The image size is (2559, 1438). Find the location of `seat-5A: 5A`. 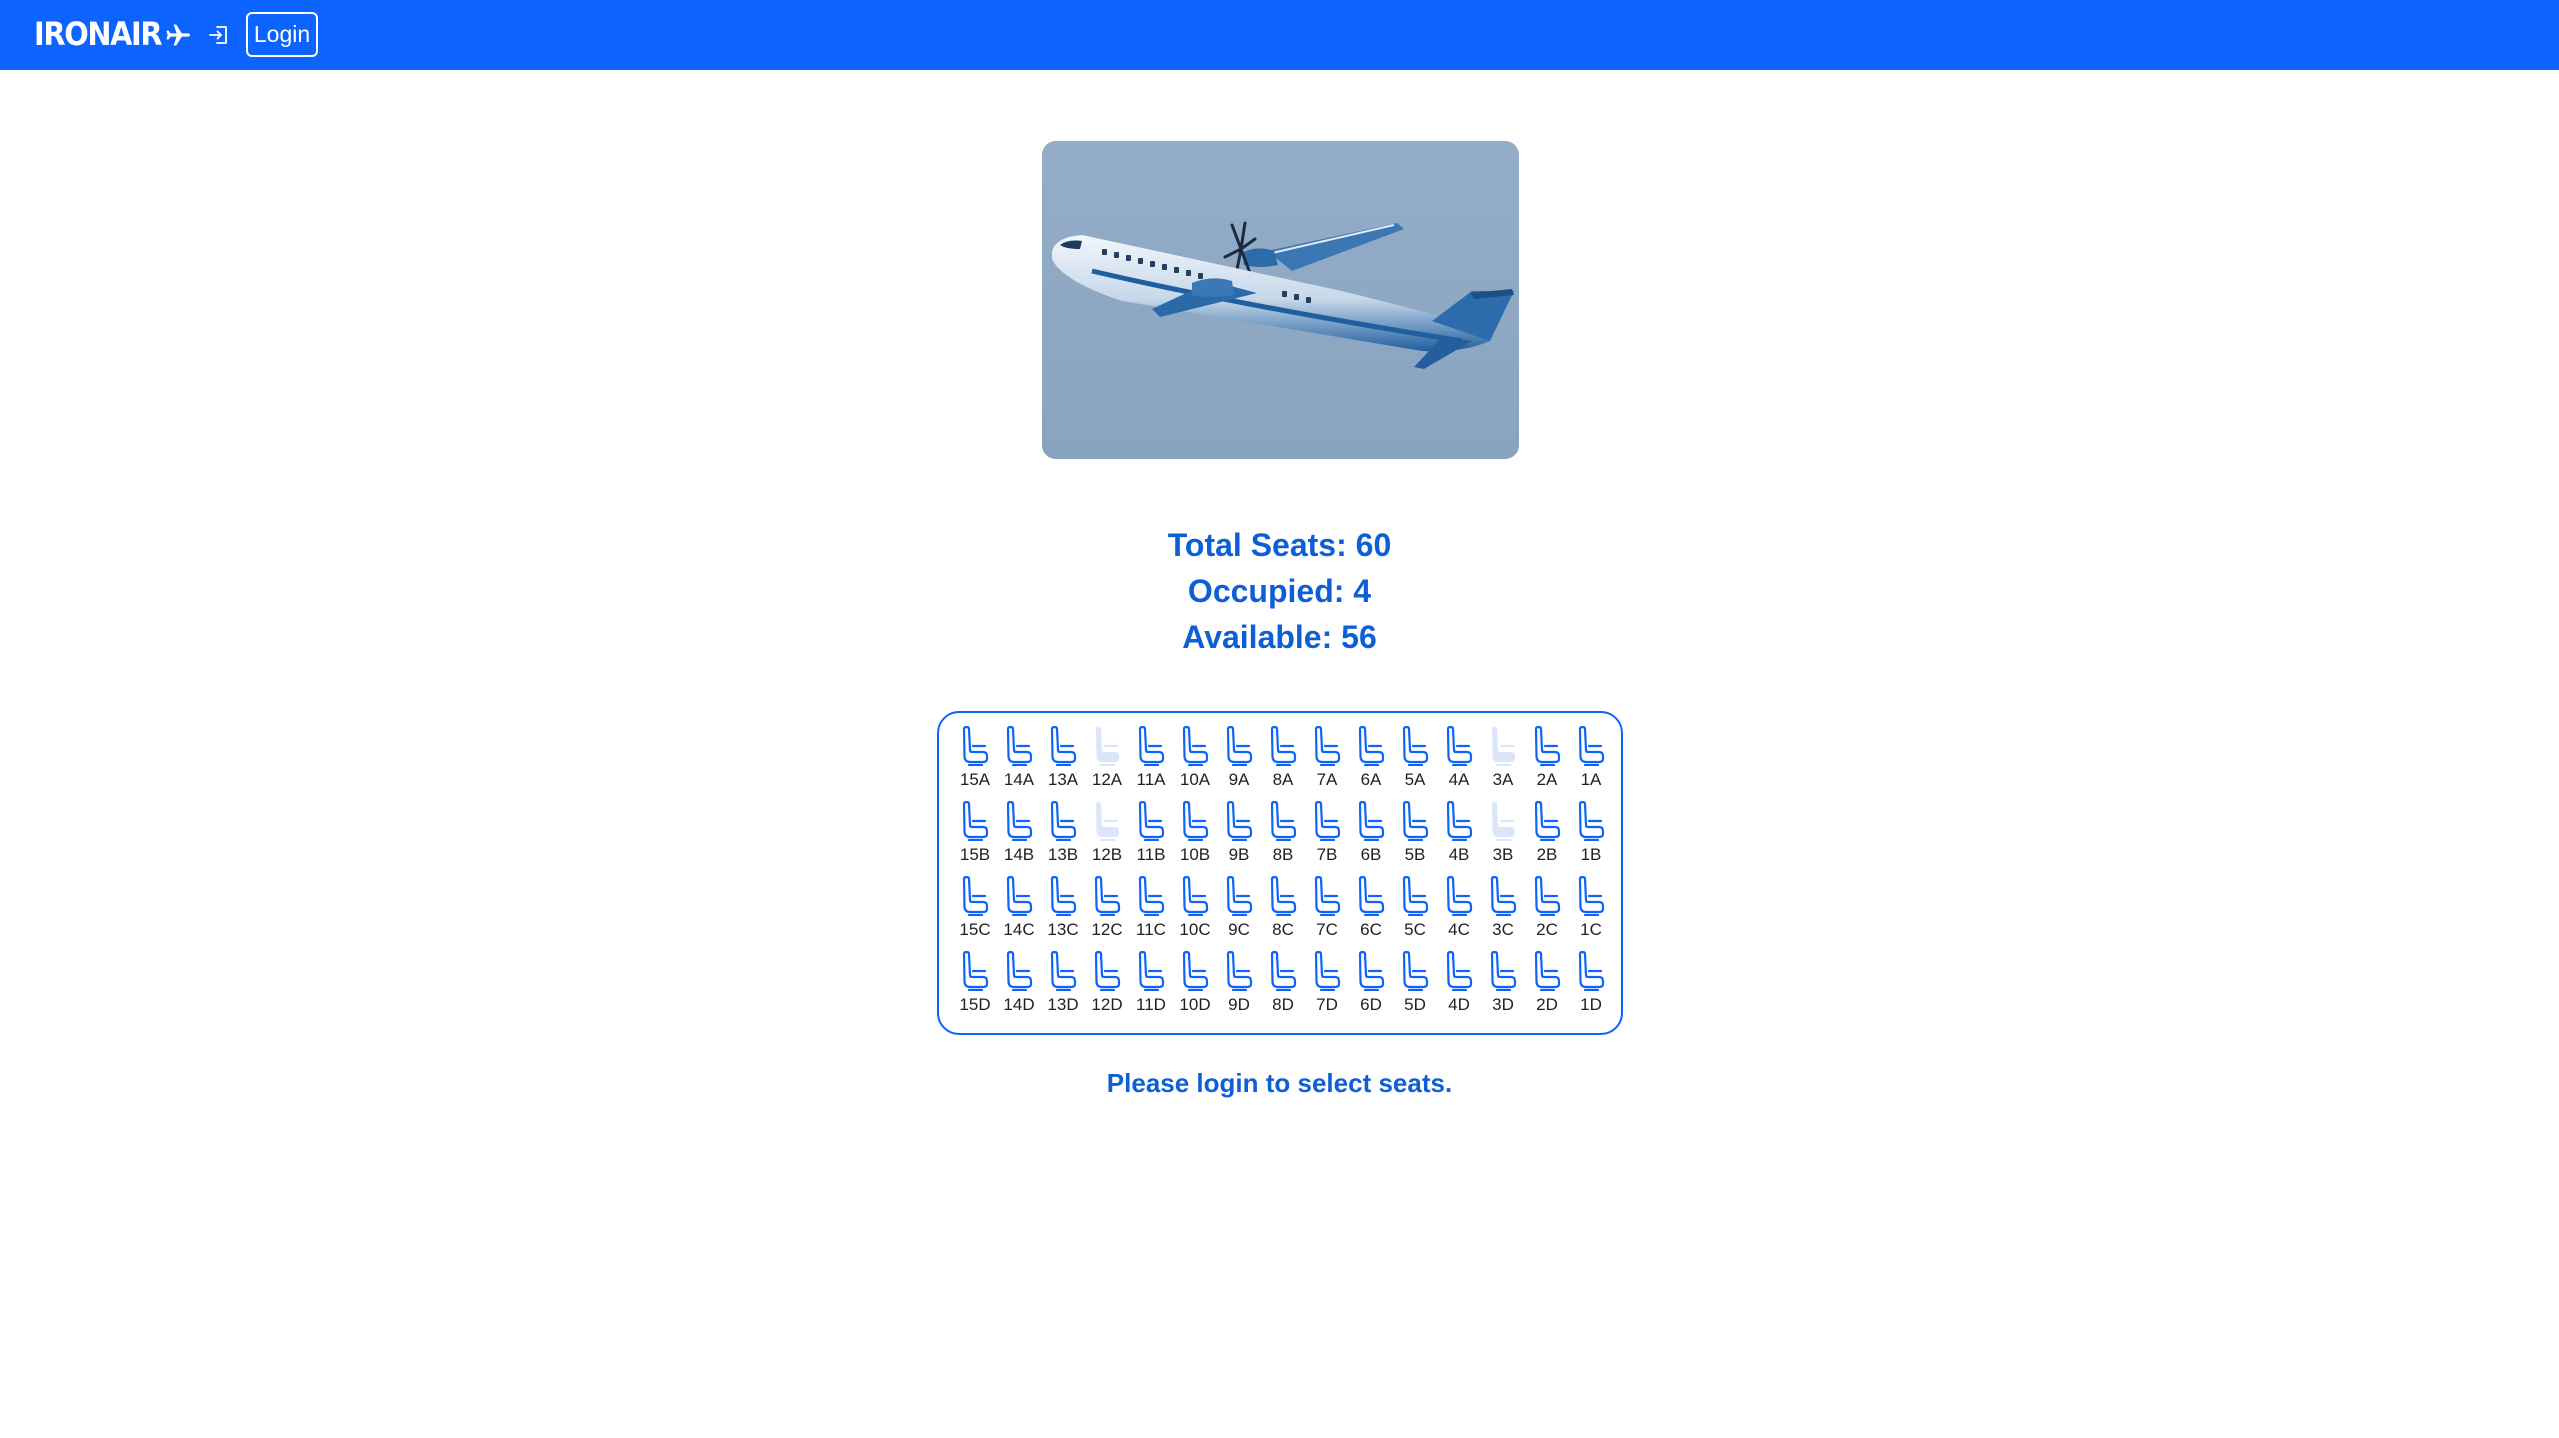

seat-5A: 5A is located at coordinates (1415, 763).